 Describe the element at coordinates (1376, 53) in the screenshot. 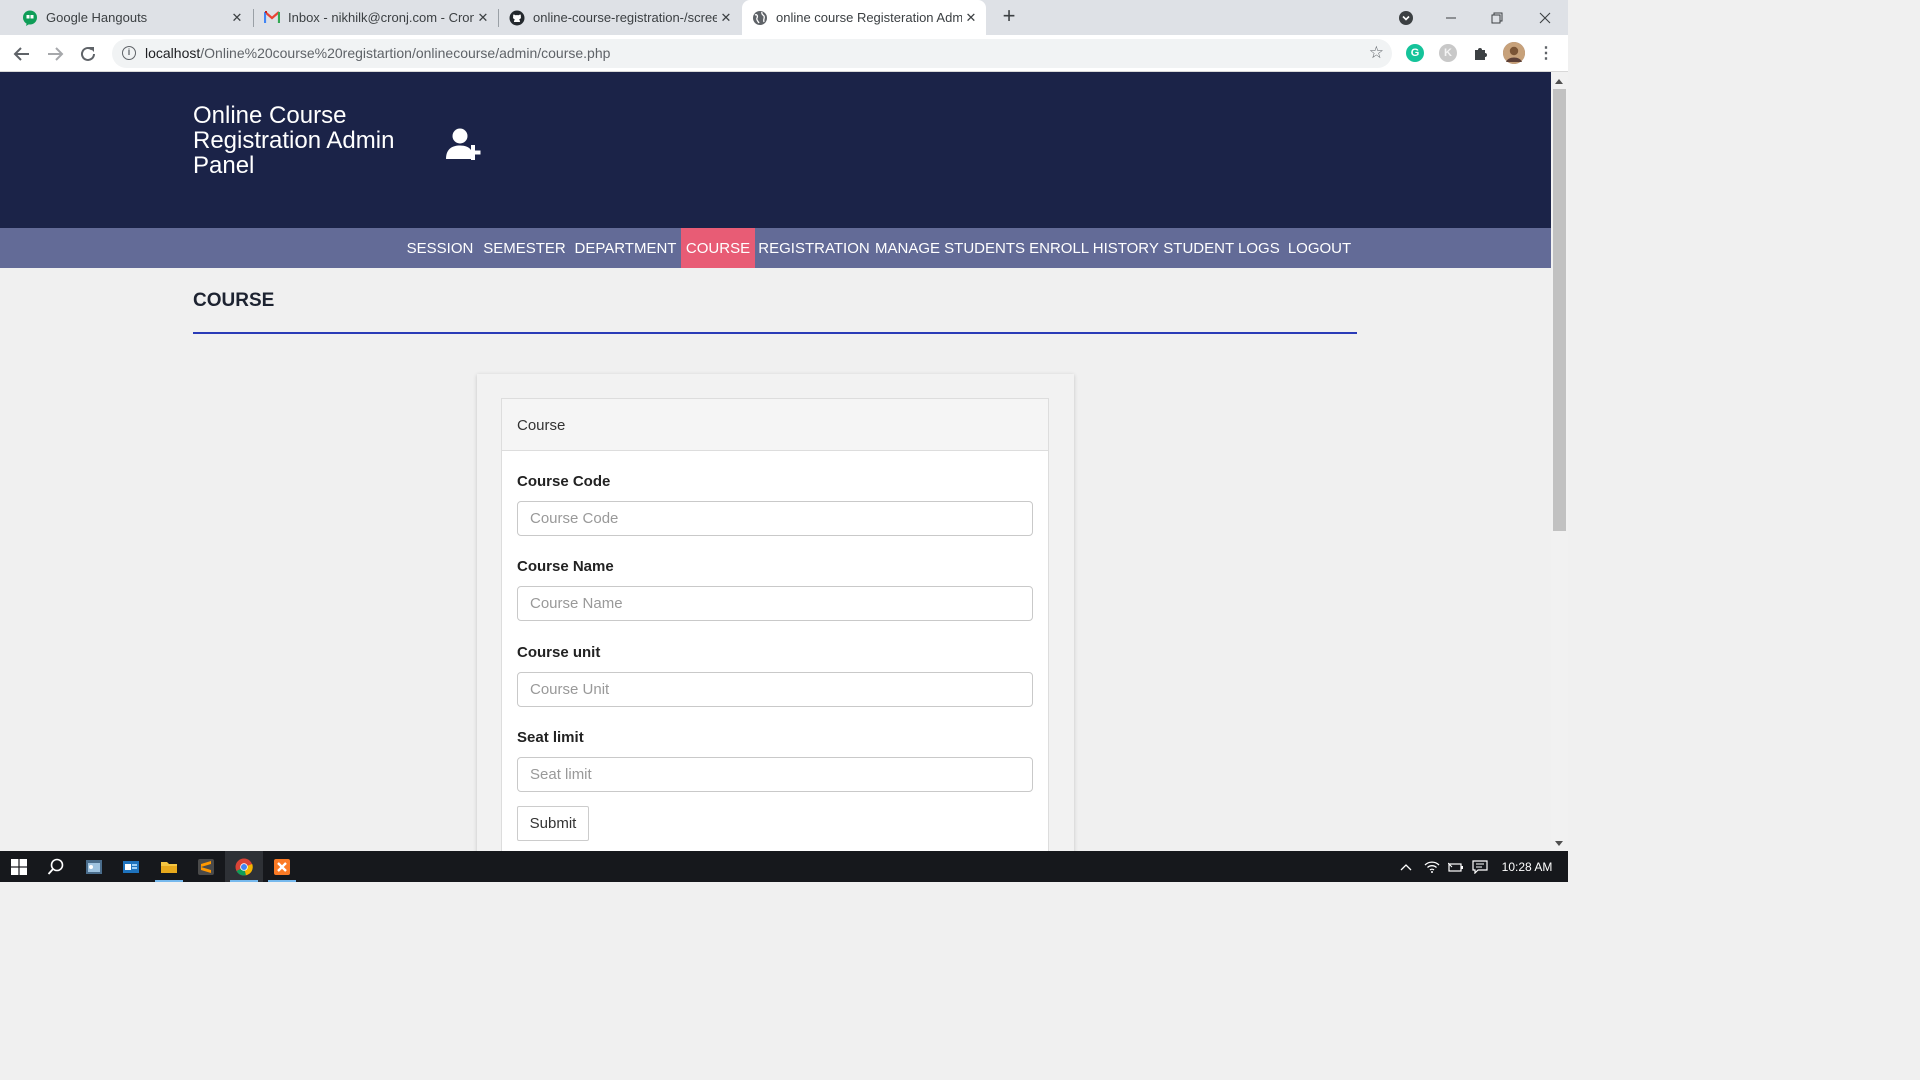

I see `bookmark-star-icon: ☆` at that location.